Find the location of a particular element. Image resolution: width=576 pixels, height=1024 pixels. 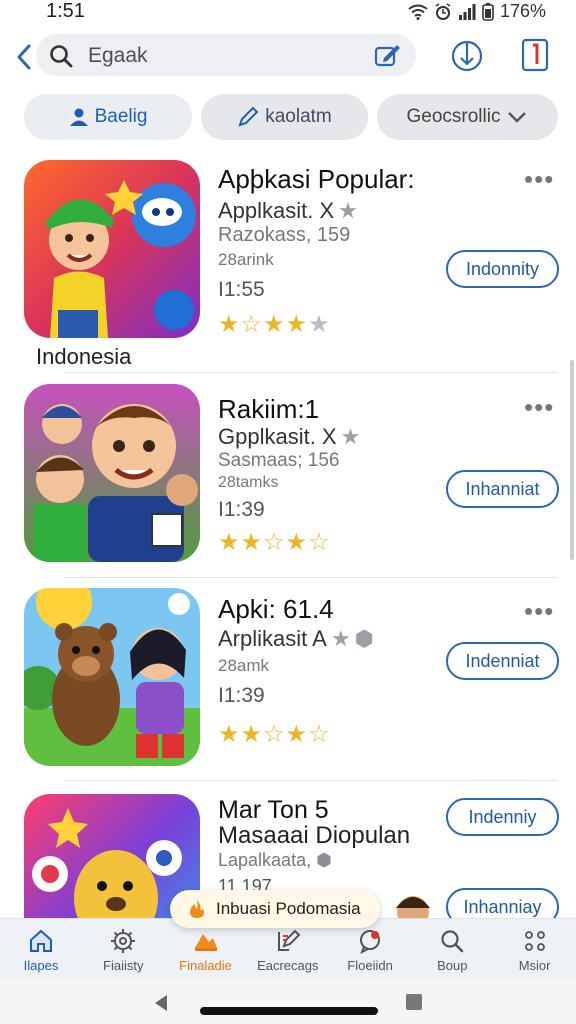

rating-stars: ★☆★★★ is located at coordinates (274, 324).